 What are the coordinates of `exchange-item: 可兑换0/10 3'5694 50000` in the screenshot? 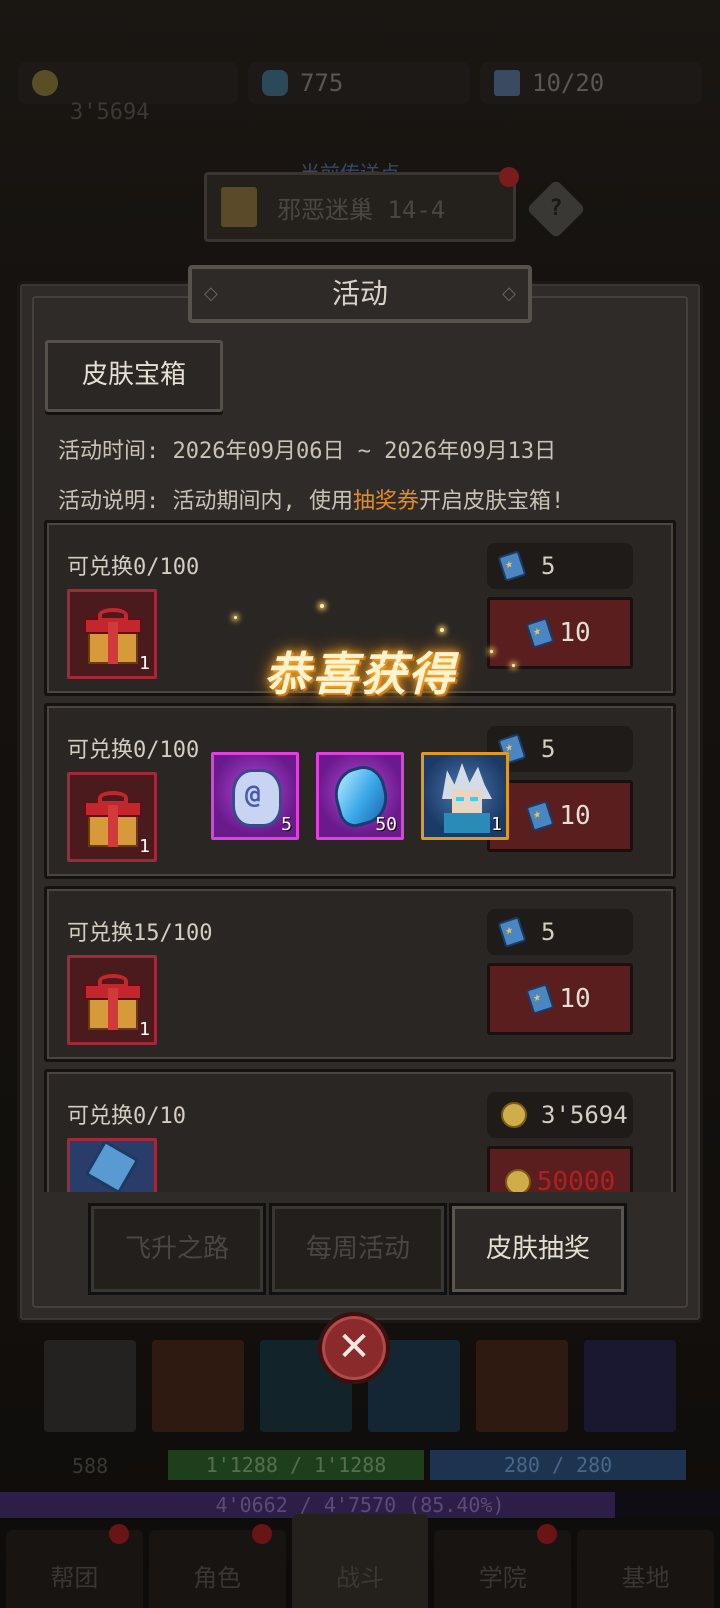 It's located at (360, 1130).